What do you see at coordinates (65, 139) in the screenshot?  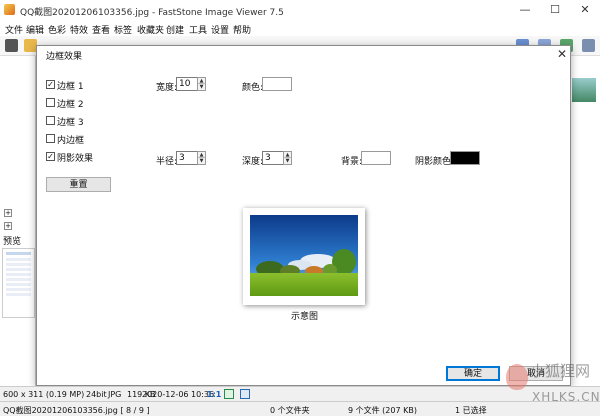 I see `inner-border-option: 内边框` at bounding box center [65, 139].